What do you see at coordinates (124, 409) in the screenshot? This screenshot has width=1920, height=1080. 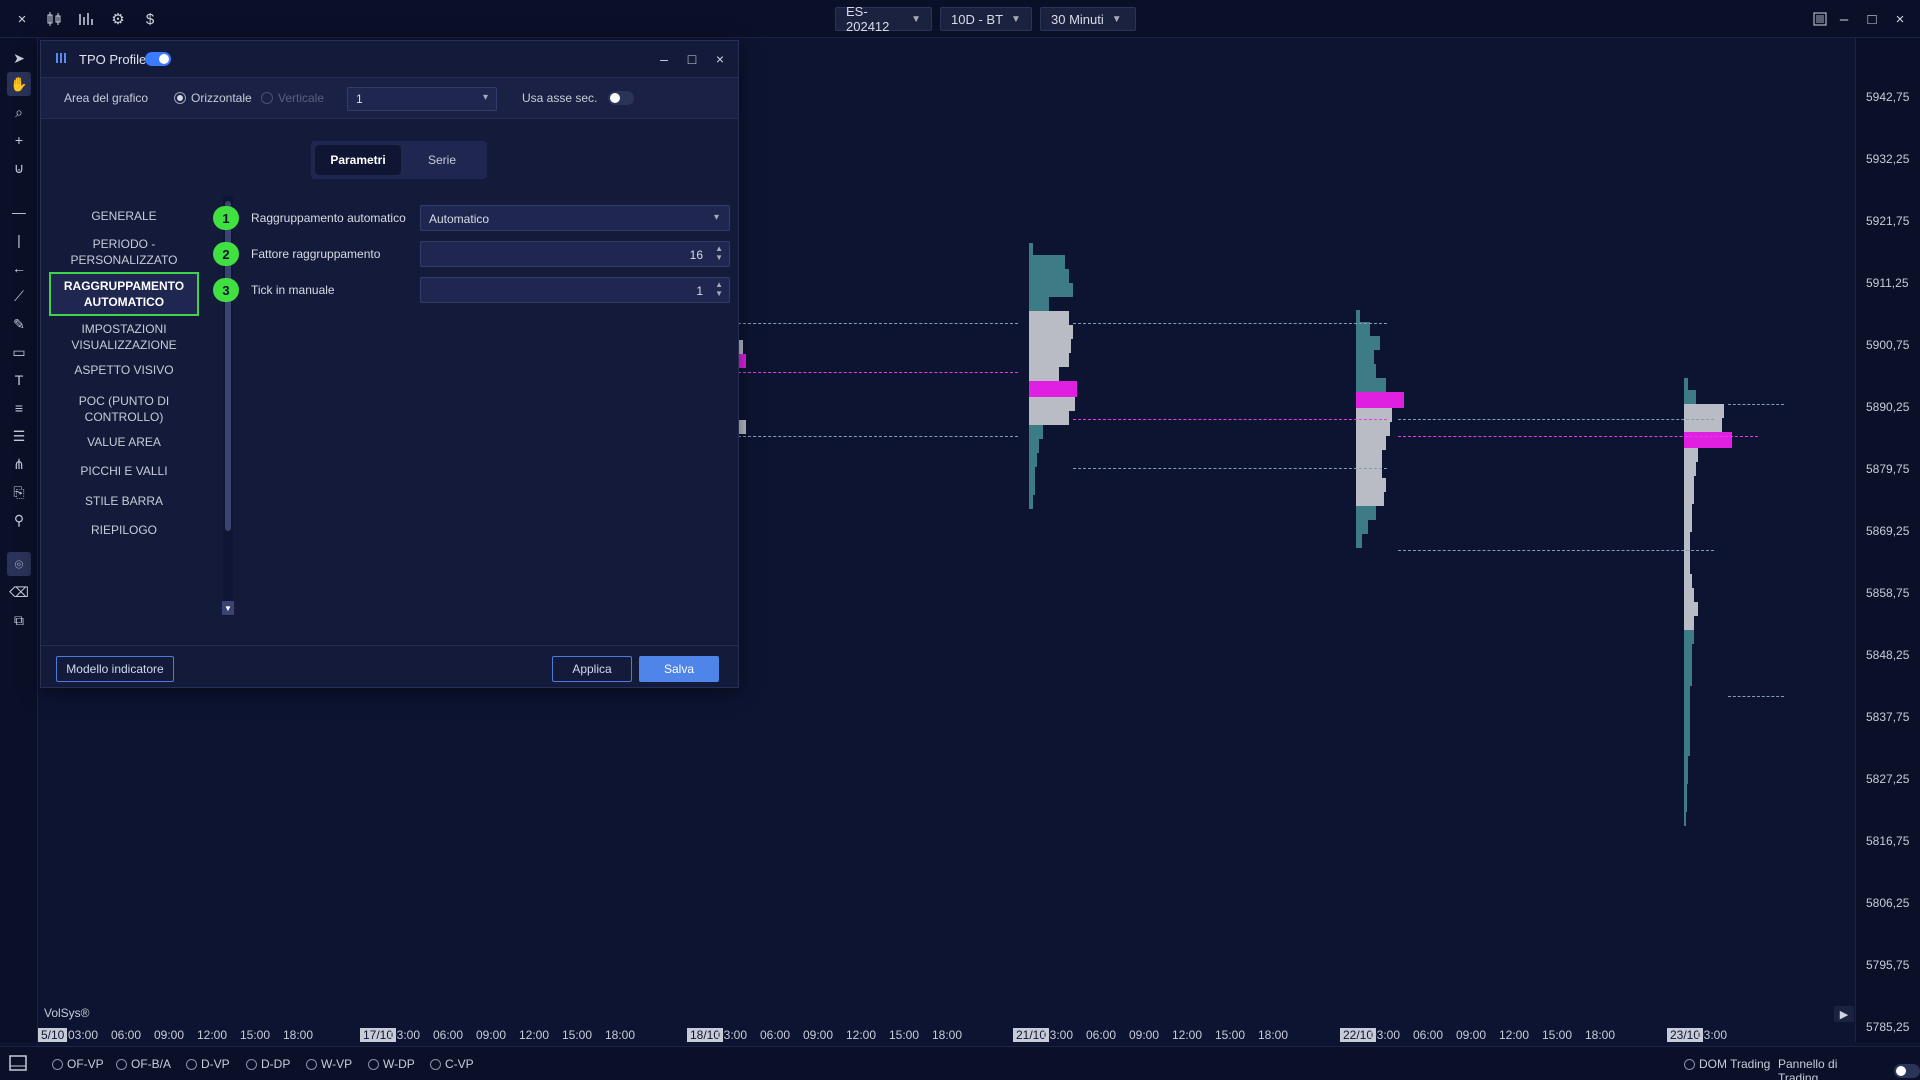 I see `sidebar-item: POC (PUNTO DI CONTROLLO)` at bounding box center [124, 409].